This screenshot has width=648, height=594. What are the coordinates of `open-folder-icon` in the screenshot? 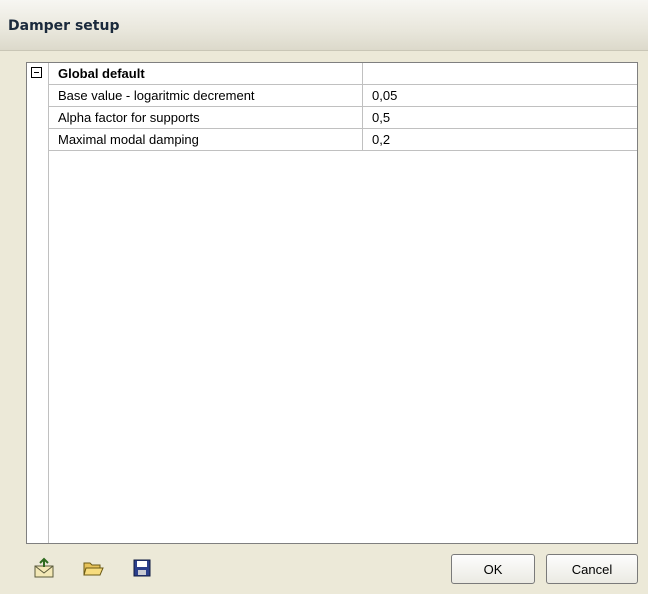 It's located at (93, 569).